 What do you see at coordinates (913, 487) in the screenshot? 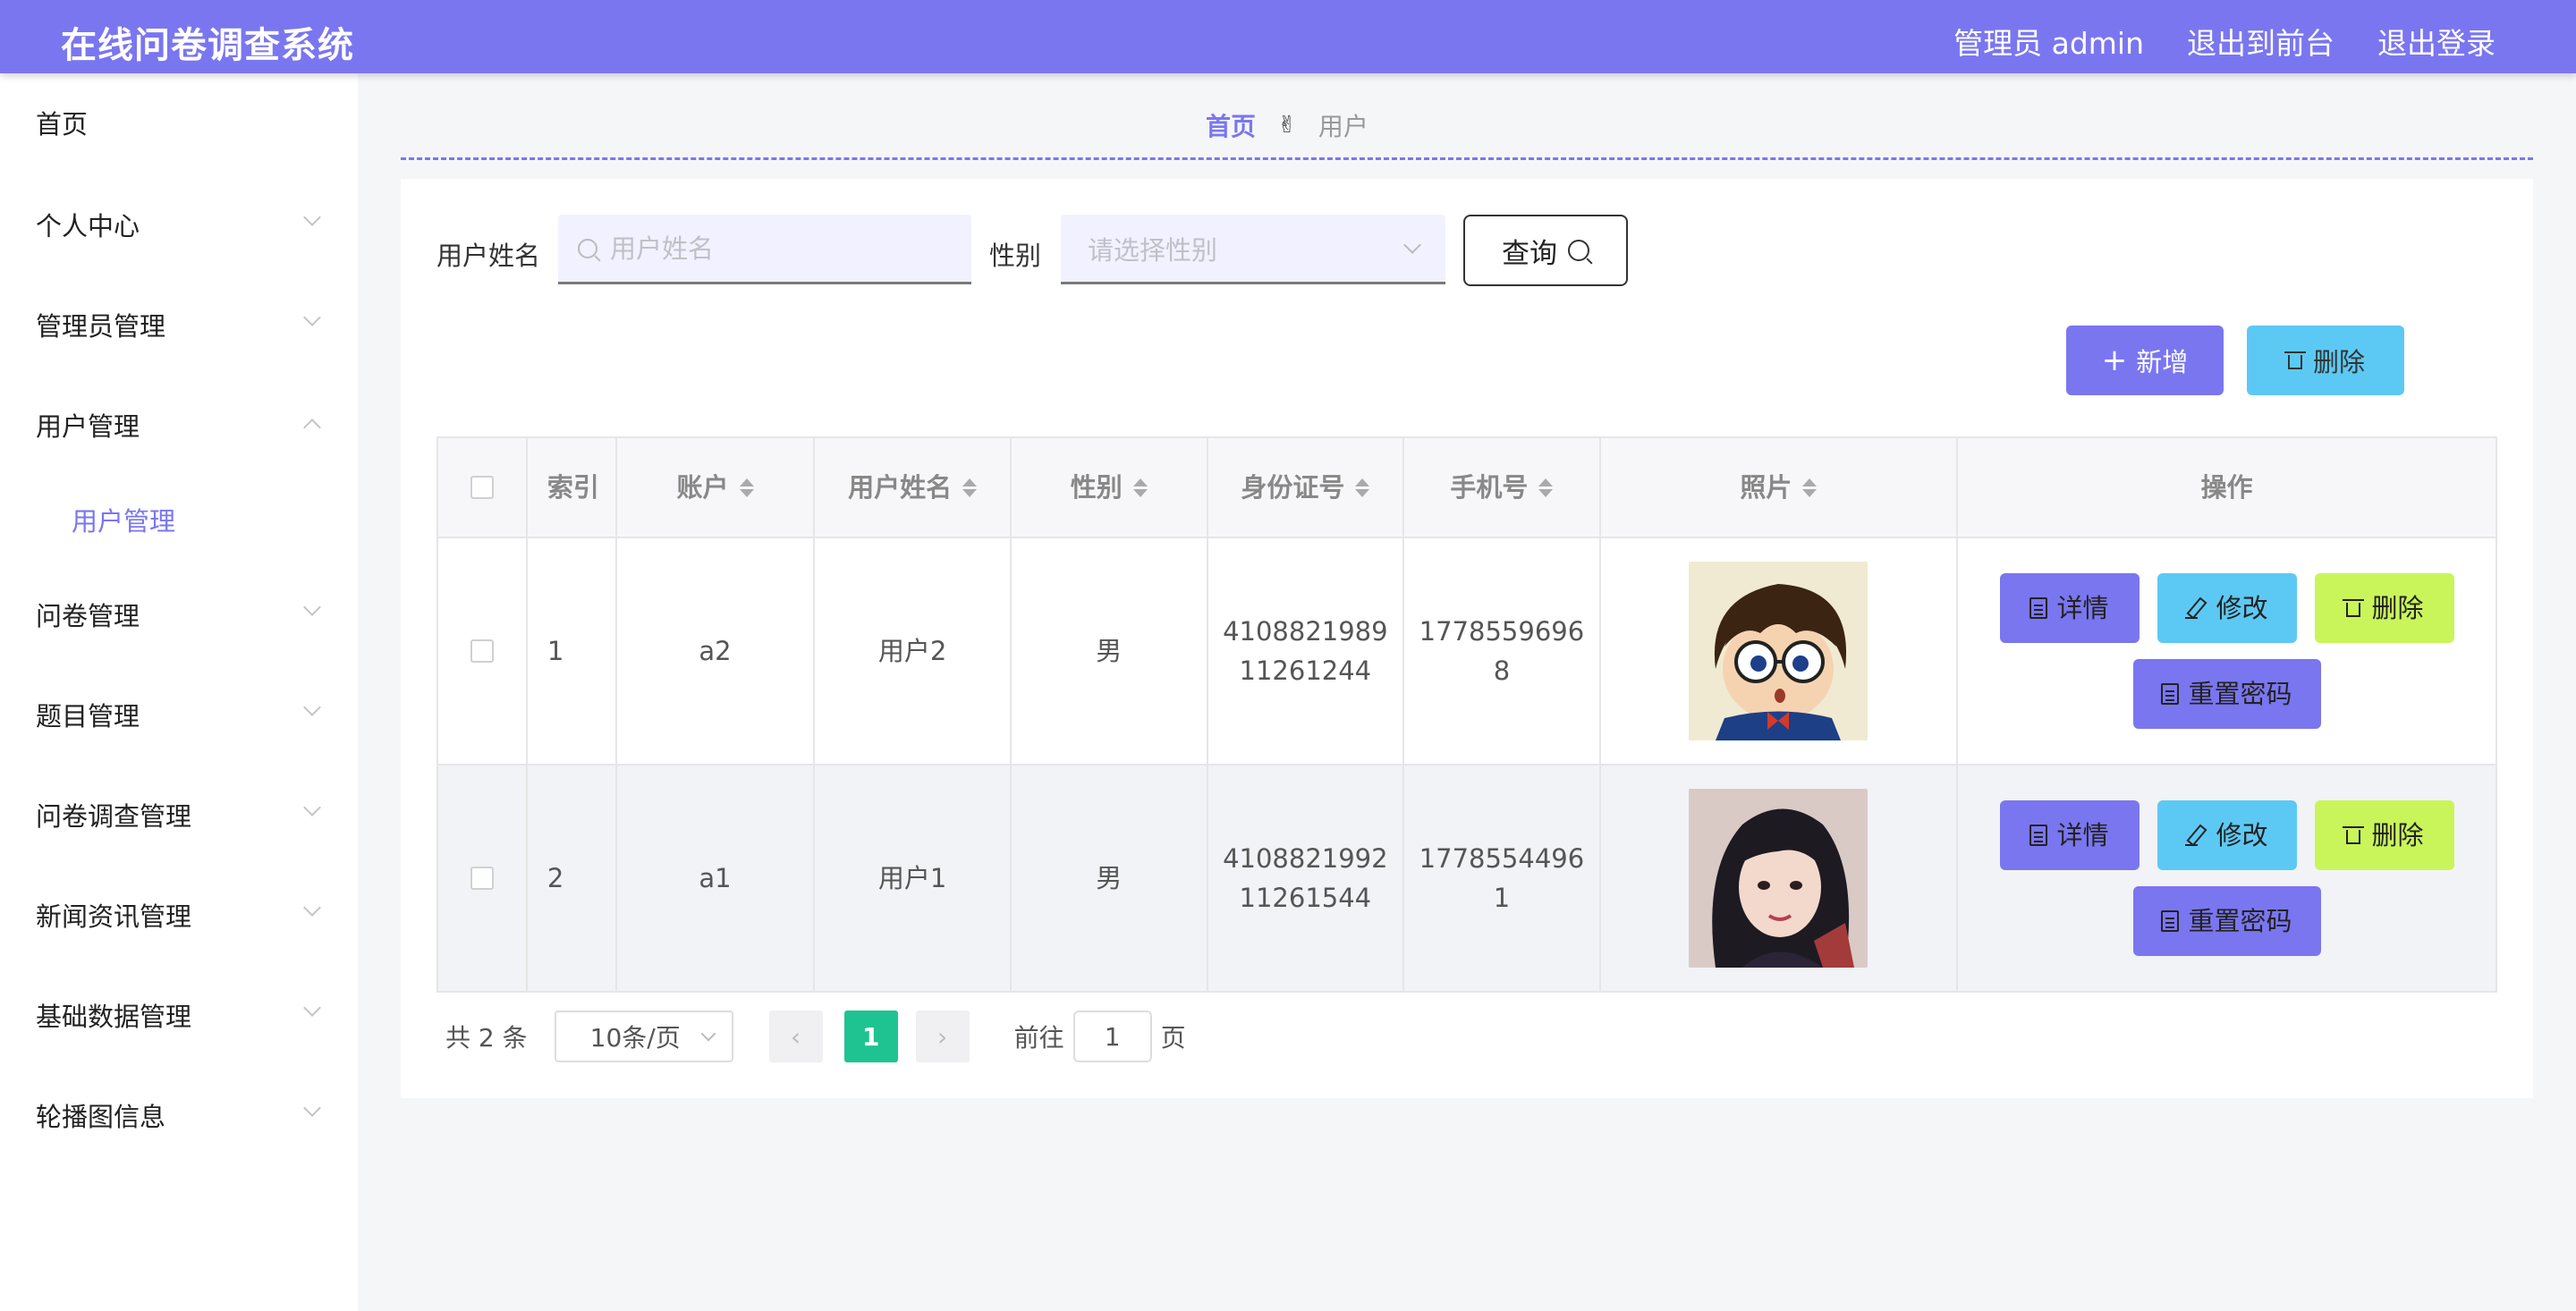
I see `header-user-name: 用户姓名` at bounding box center [913, 487].